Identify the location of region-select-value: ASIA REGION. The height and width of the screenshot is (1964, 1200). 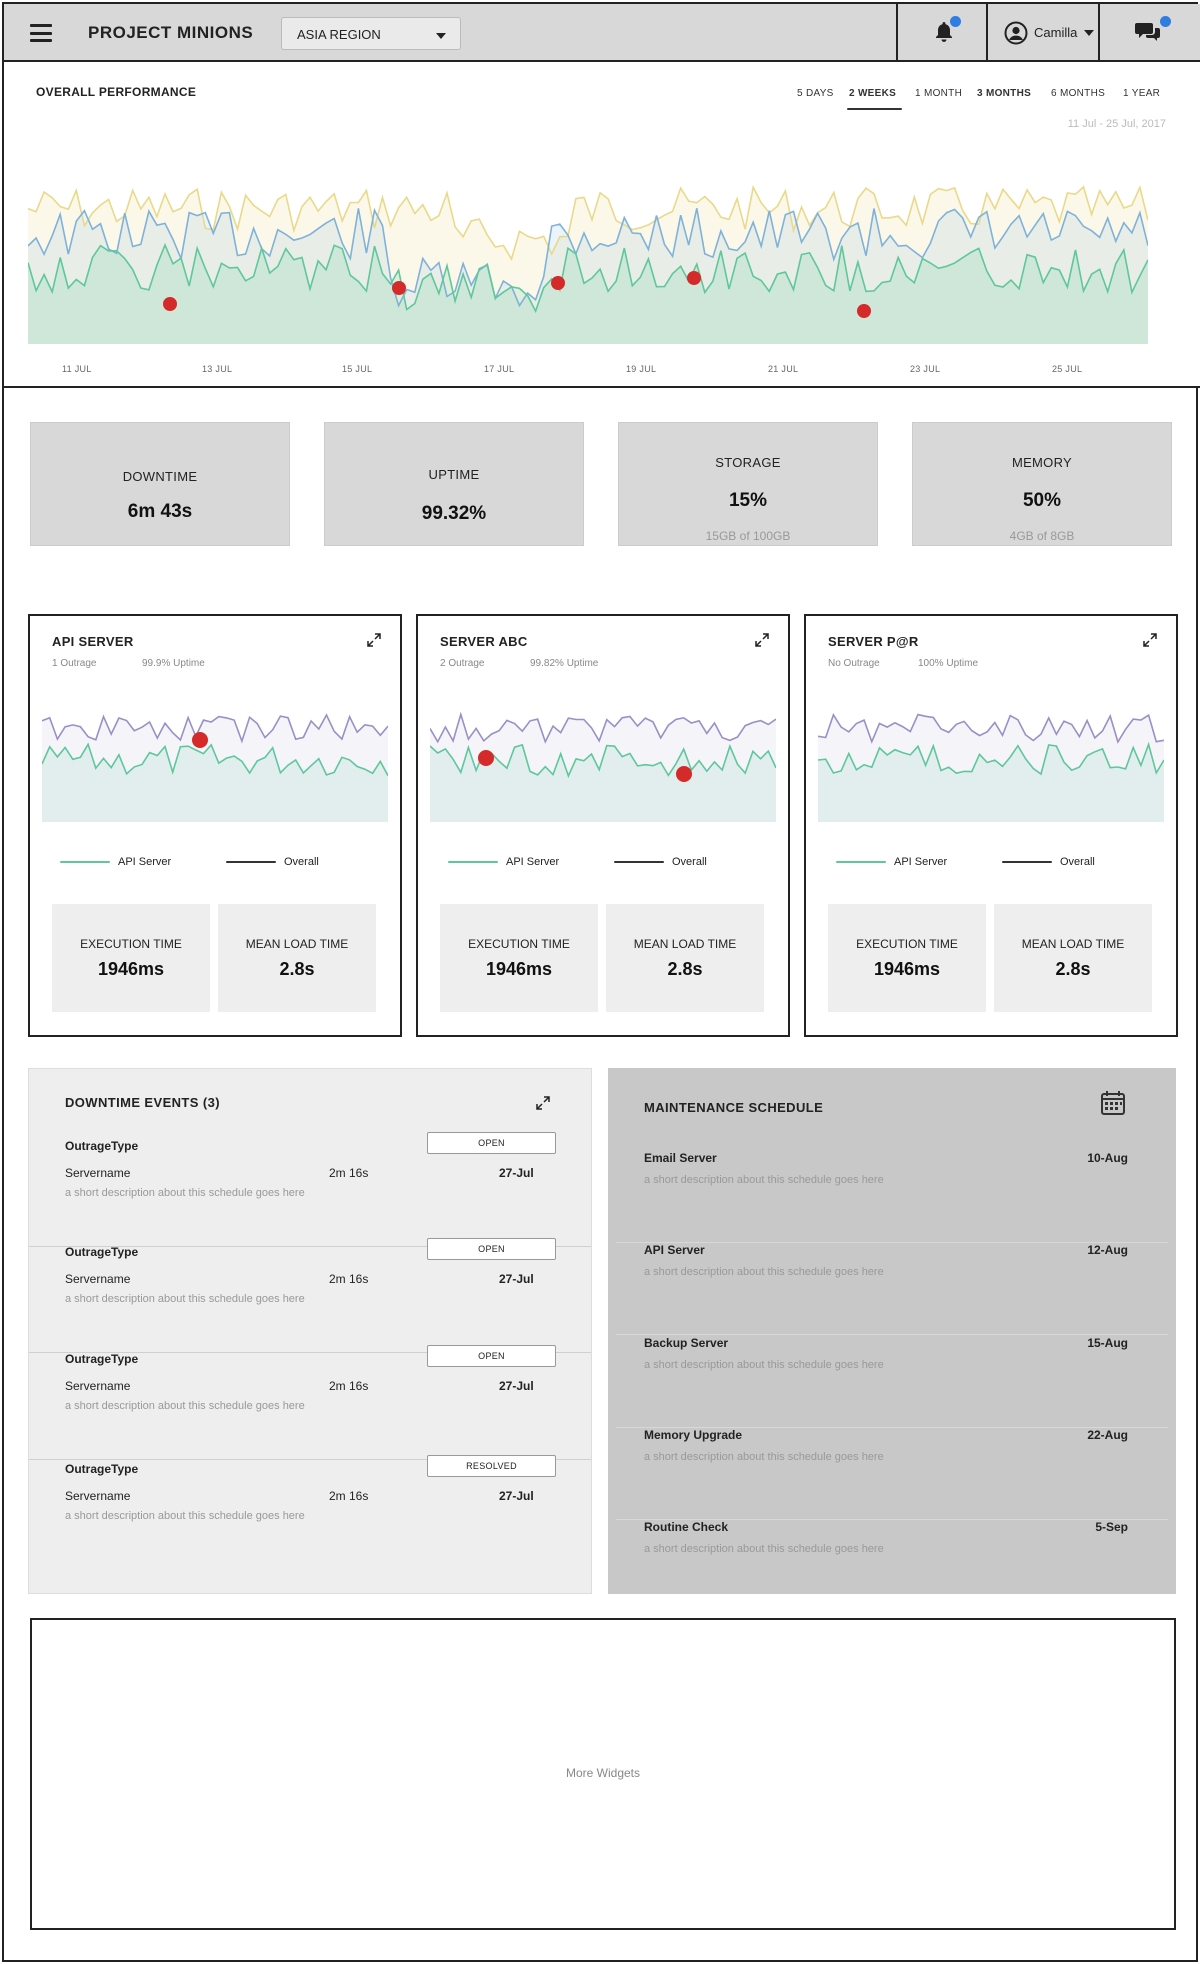
(339, 34).